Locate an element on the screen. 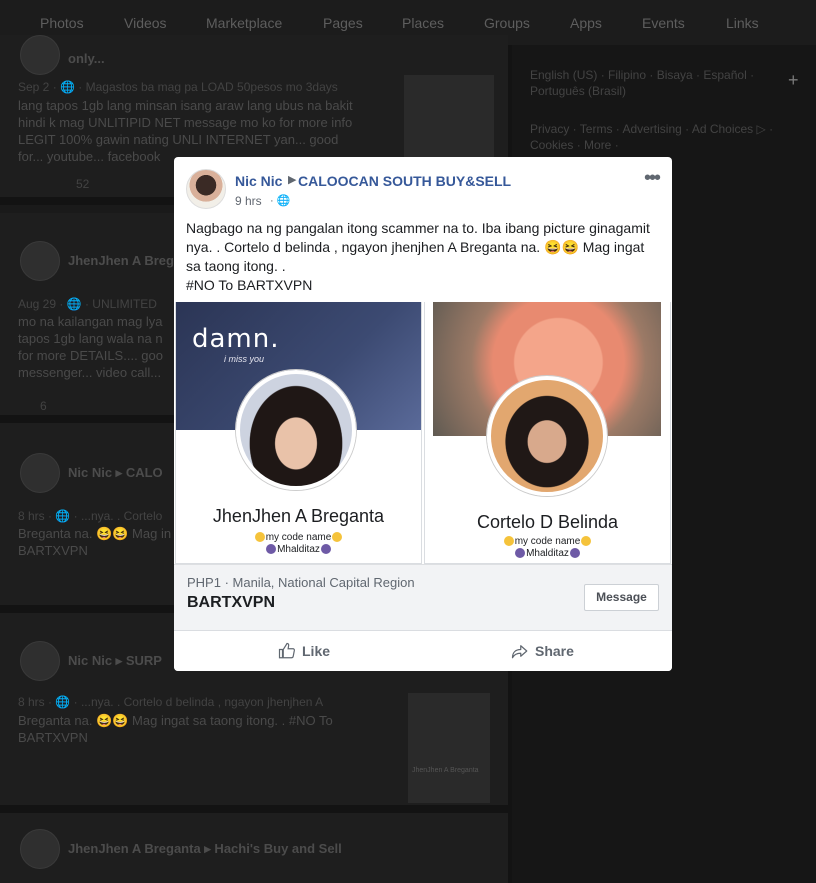  post-author: Nic Nic ▸ SURP is located at coordinates (115, 661).